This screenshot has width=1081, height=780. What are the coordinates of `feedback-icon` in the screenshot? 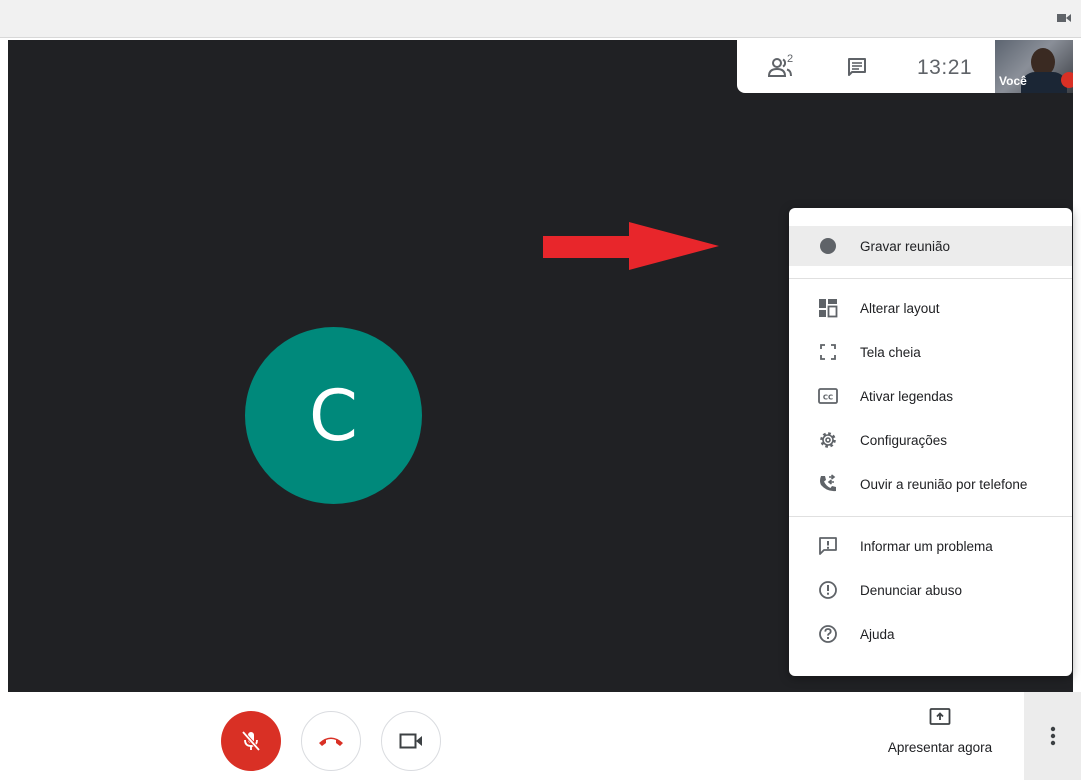 It's located at (828, 546).